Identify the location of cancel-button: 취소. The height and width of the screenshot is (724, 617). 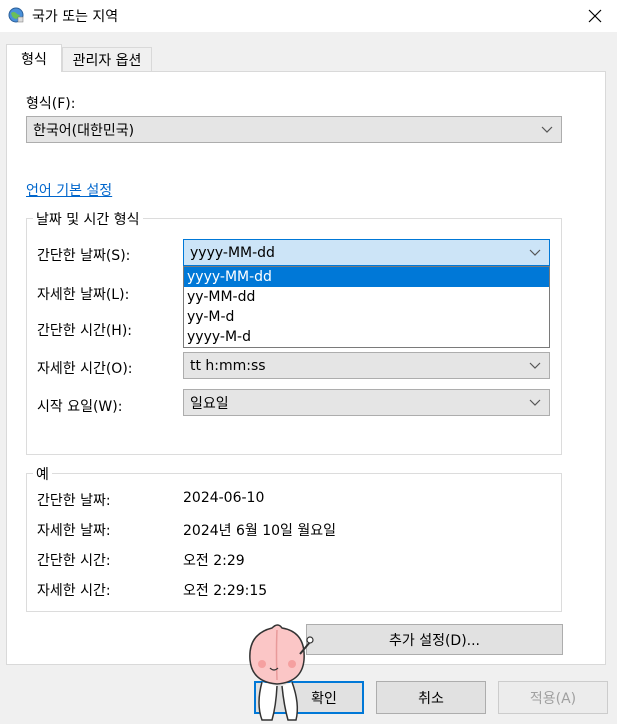
(431, 697).